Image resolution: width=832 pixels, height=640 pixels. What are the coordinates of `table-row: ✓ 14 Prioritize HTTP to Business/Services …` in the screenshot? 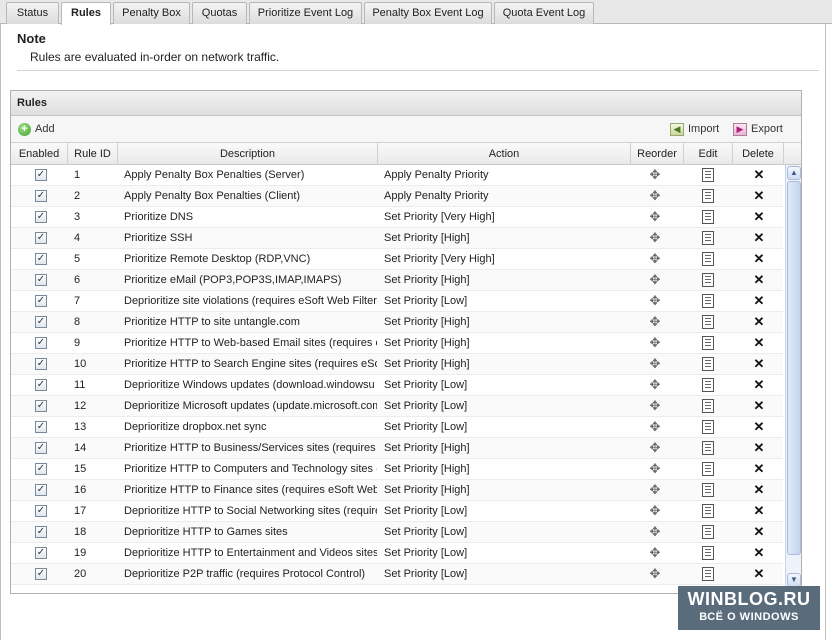 It's located at (397, 448).